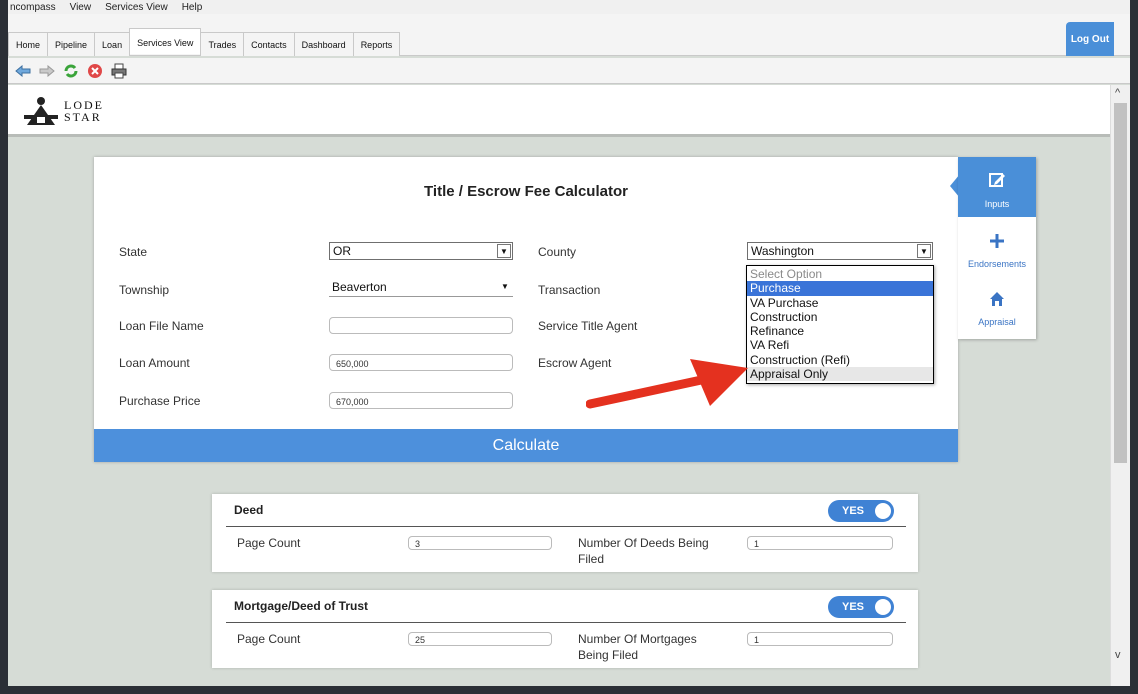 This screenshot has height=694, width=1138. What do you see at coordinates (71, 44) in the screenshot?
I see `tab-pipeline: Pipeline` at bounding box center [71, 44].